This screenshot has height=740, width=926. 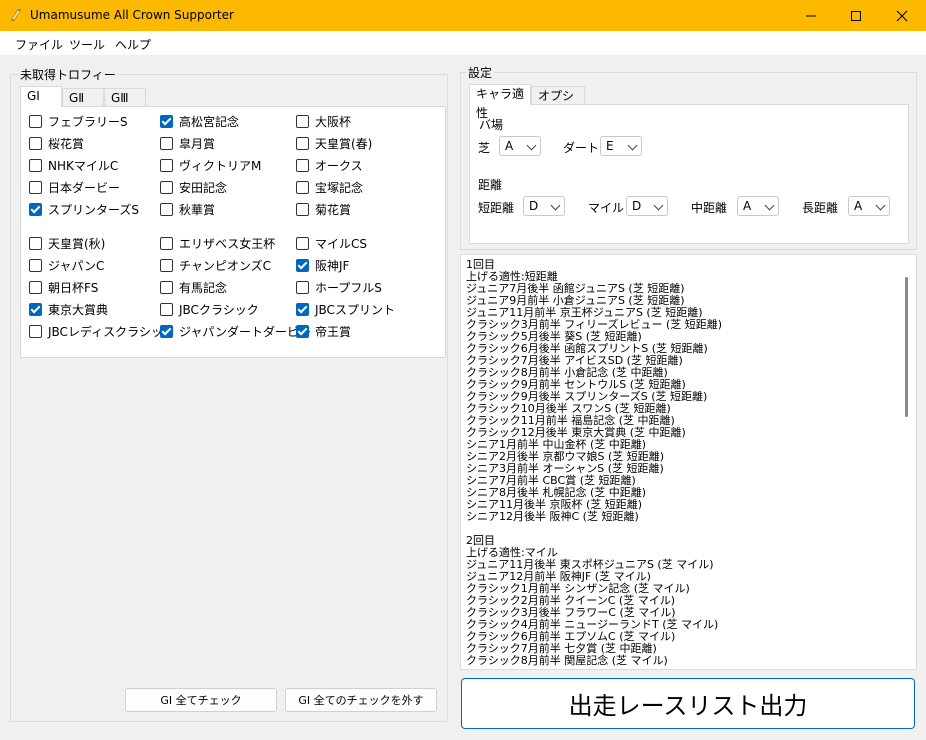 I want to click on window-title: Umamusume All Crown Supporter, so click(x=132, y=15).